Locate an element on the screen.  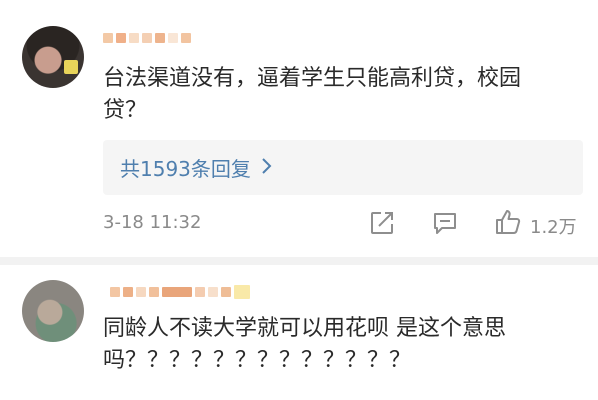
comment-text: 台法渠道没有，逼着学生只能高利贷，校园 贷？ is located at coordinates (312, 94).